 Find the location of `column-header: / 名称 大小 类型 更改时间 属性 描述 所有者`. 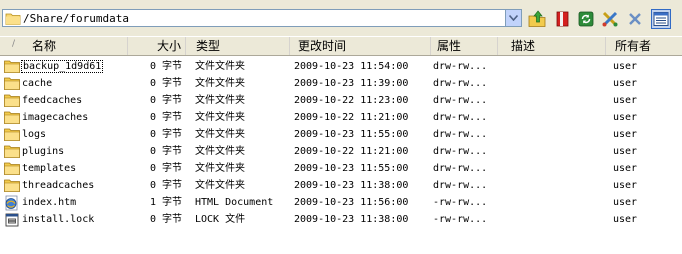

column-header: / 名称 大小 类型 更改时间 属性 描述 所有者 is located at coordinates (341, 46).